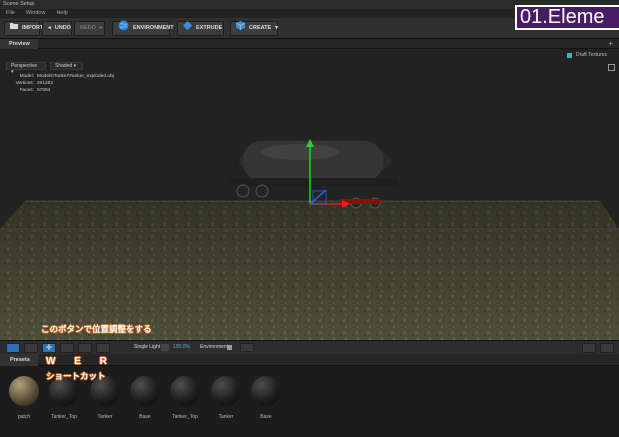 This screenshot has width=619, height=437. What do you see at coordinates (49, 28) in the screenshot?
I see `arrow-left-icon: ◂` at bounding box center [49, 28].